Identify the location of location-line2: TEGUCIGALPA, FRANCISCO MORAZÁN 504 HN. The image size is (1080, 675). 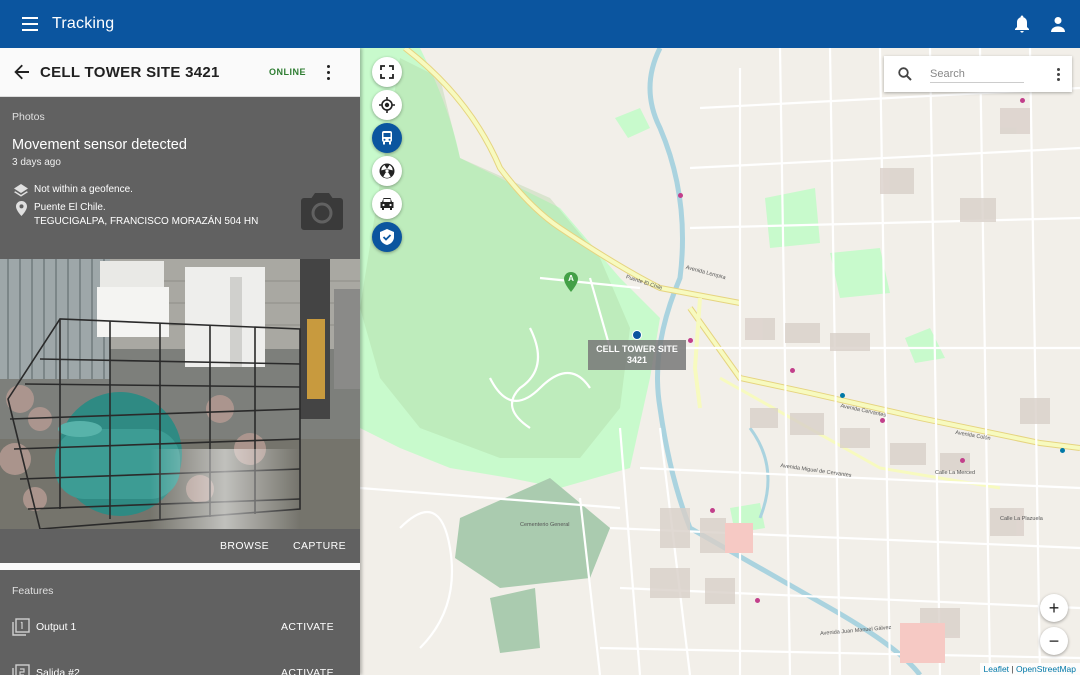
(146, 221).